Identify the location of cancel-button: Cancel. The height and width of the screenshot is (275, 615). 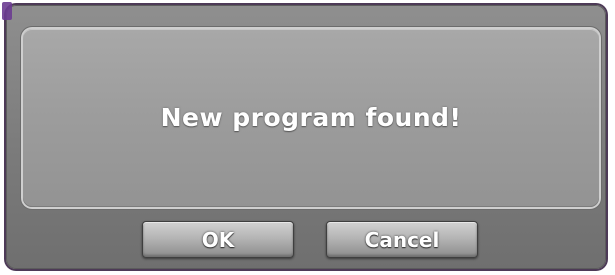
(402, 239).